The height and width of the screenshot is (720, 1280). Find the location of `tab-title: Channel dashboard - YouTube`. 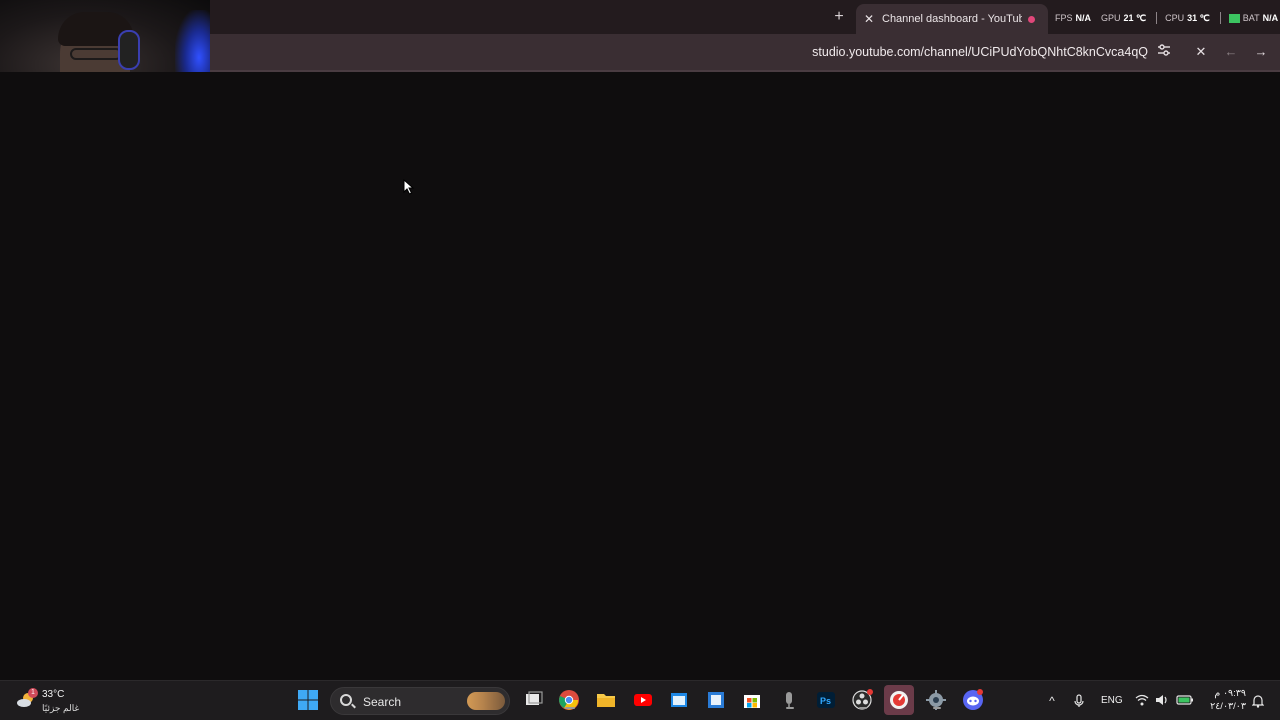

tab-title: Channel dashboard - YouTube is located at coordinates (952, 19).